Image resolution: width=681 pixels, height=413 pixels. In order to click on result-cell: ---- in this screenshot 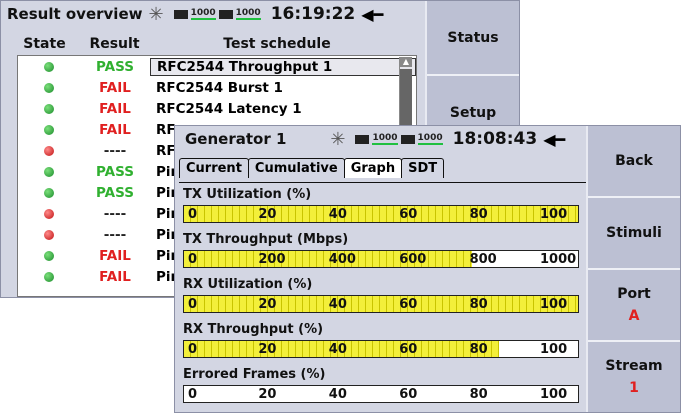, I will do `click(115, 150)`.